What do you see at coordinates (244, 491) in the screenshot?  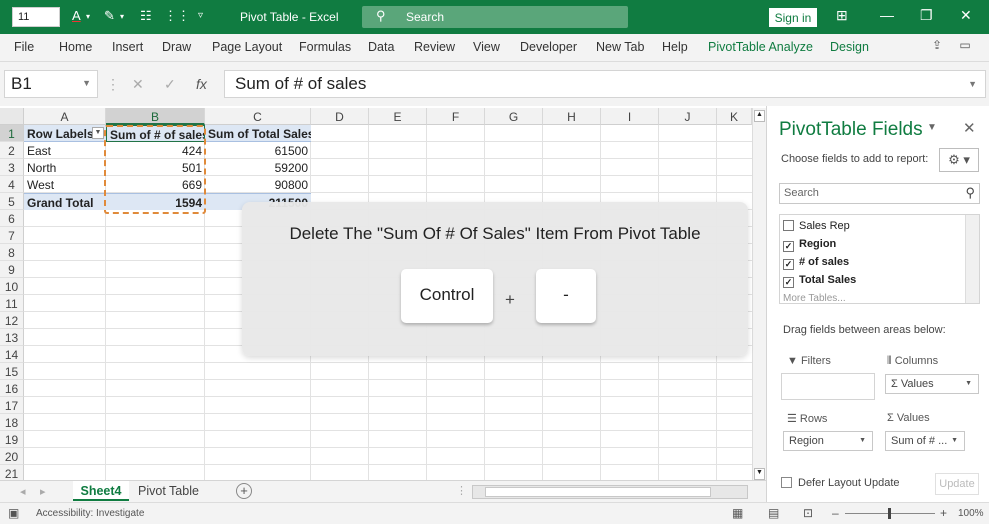 I see `add-sheet-button: +` at bounding box center [244, 491].